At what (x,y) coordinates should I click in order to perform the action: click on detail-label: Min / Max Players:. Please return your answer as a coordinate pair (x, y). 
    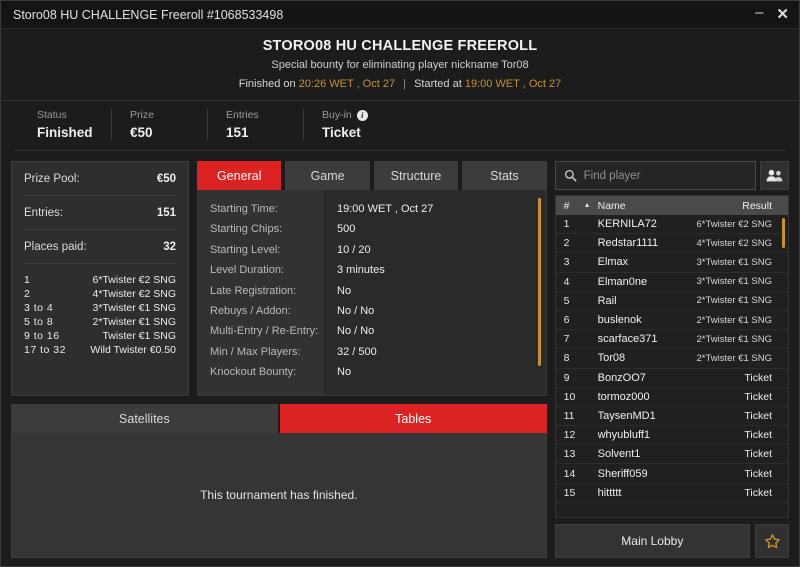
    Looking at the image, I should click on (255, 351).